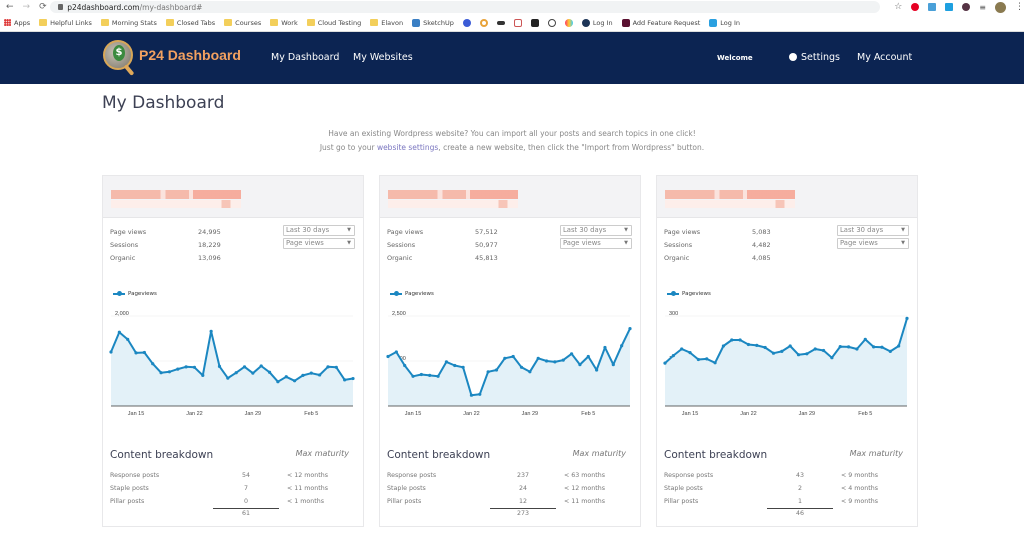  What do you see at coordinates (915, 7) in the screenshot?
I see `pinterest-icon` at bounding box center [915, 7].